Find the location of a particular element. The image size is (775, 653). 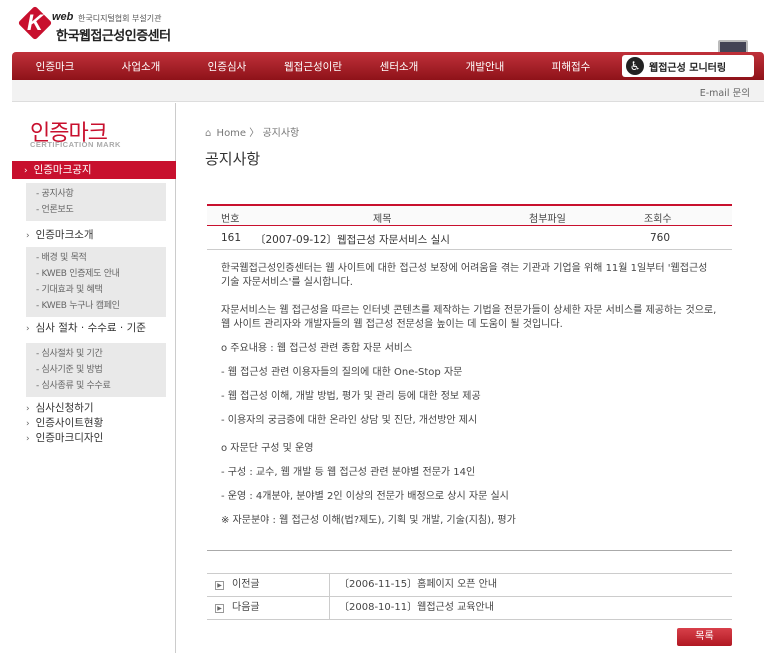

submenu-item-kweb-guide: - KWEB 인증제도 안내 is located at coordinates (101, 274).